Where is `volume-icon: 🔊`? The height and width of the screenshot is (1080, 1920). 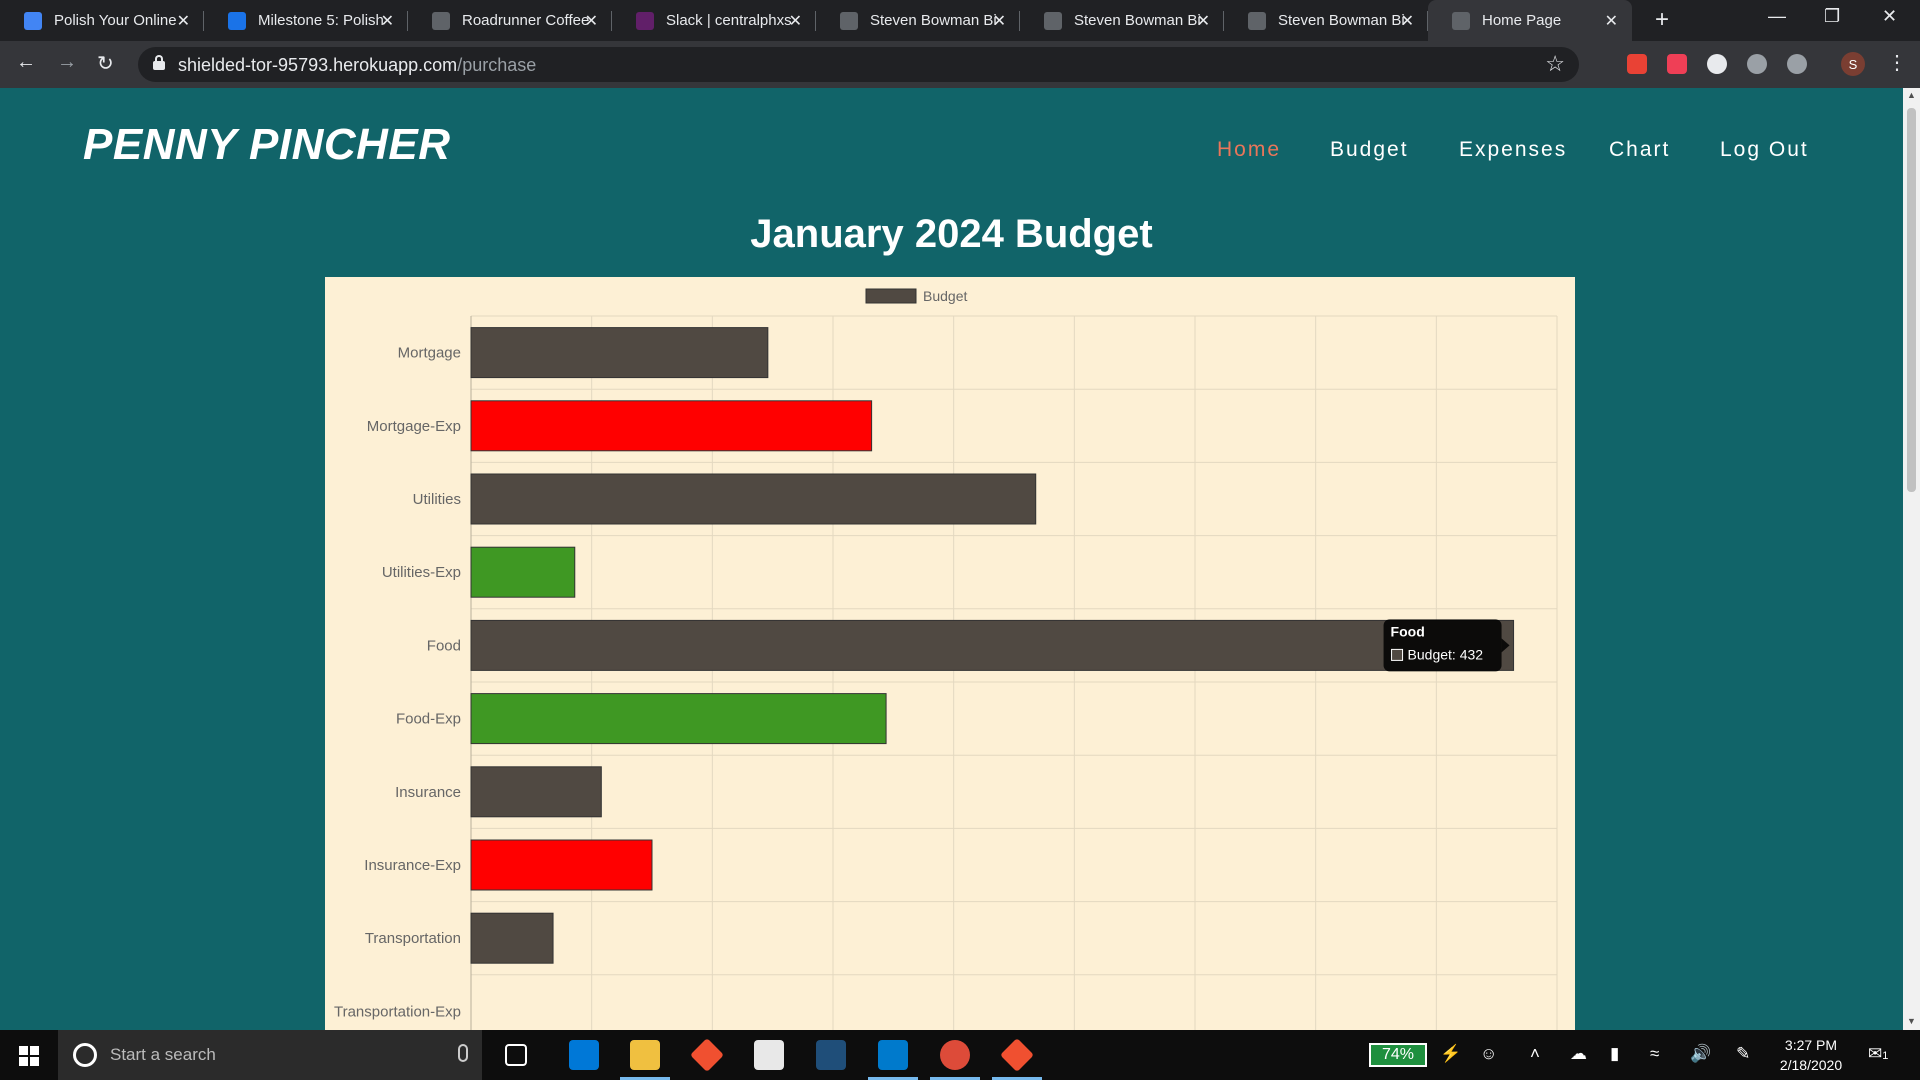
volume-icon: 🔊 is located at coordinates (1700, 1054).